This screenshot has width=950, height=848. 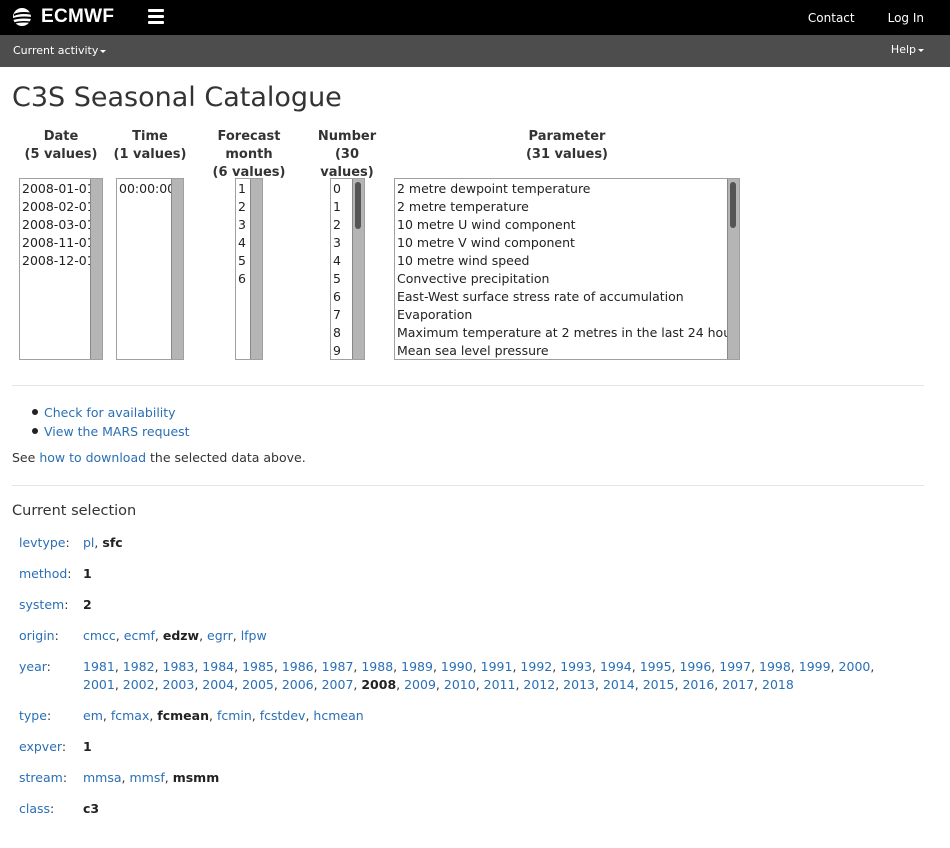 I want to click on year-value-link: 1989, so click(x=417, y=666).